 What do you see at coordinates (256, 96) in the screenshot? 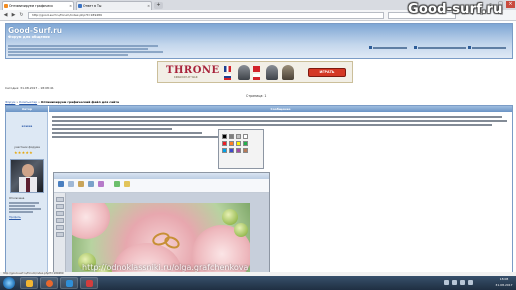
I see `pagination: Страница: 1` at bounding box center [256, 96].